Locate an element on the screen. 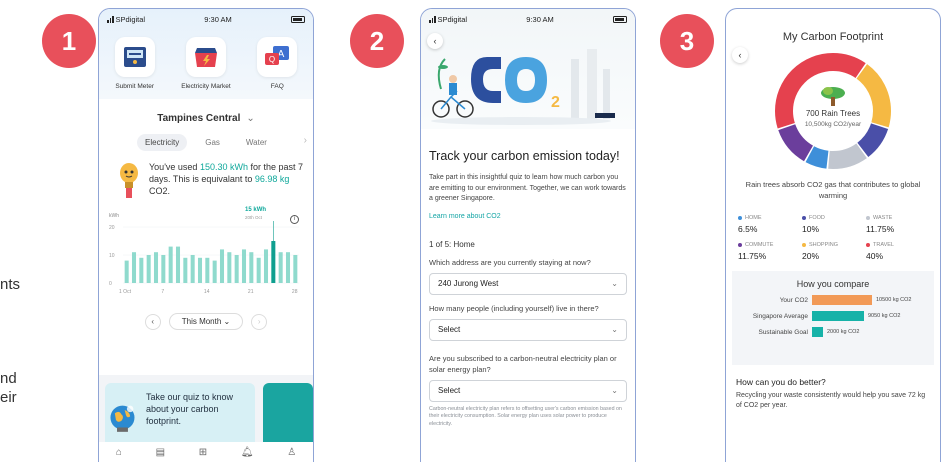 The width and height of the screenshot is (944, 462). back-button: ‹ is located at coordinates (740, 55).